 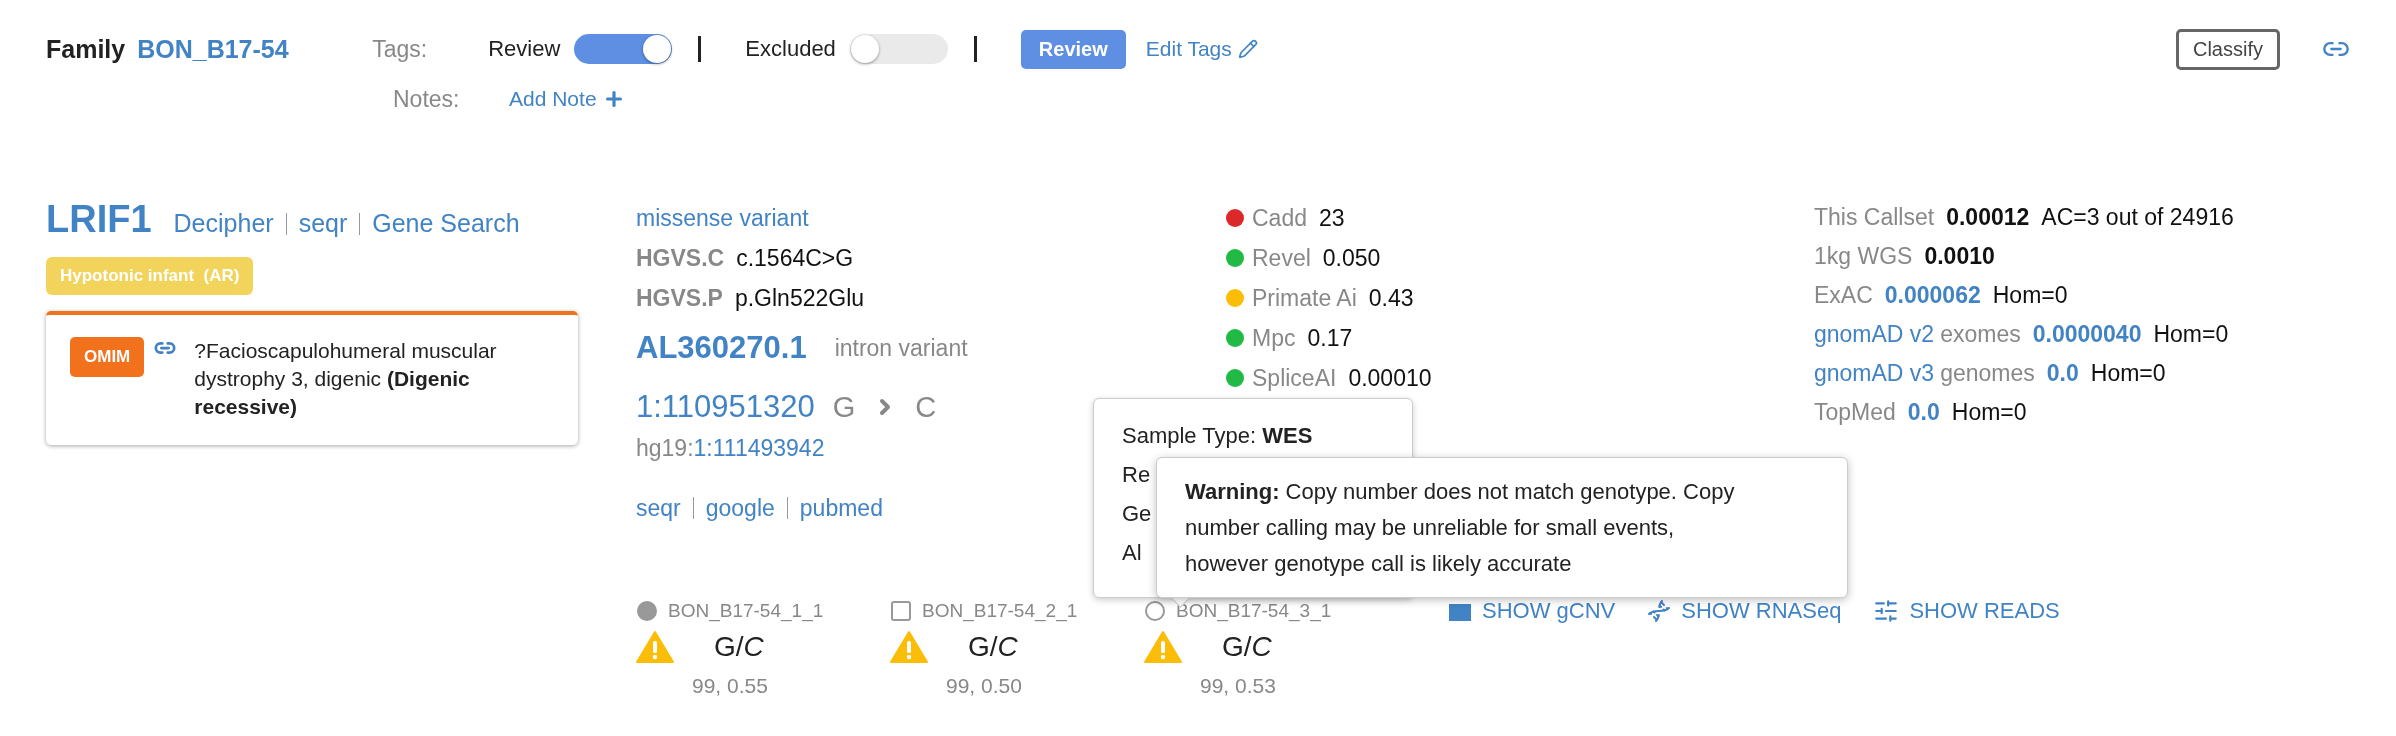 What do you see at coordinates (926, 407) in the screenshot?
I see `alt-allele: C` at bounding box center [926, 407].